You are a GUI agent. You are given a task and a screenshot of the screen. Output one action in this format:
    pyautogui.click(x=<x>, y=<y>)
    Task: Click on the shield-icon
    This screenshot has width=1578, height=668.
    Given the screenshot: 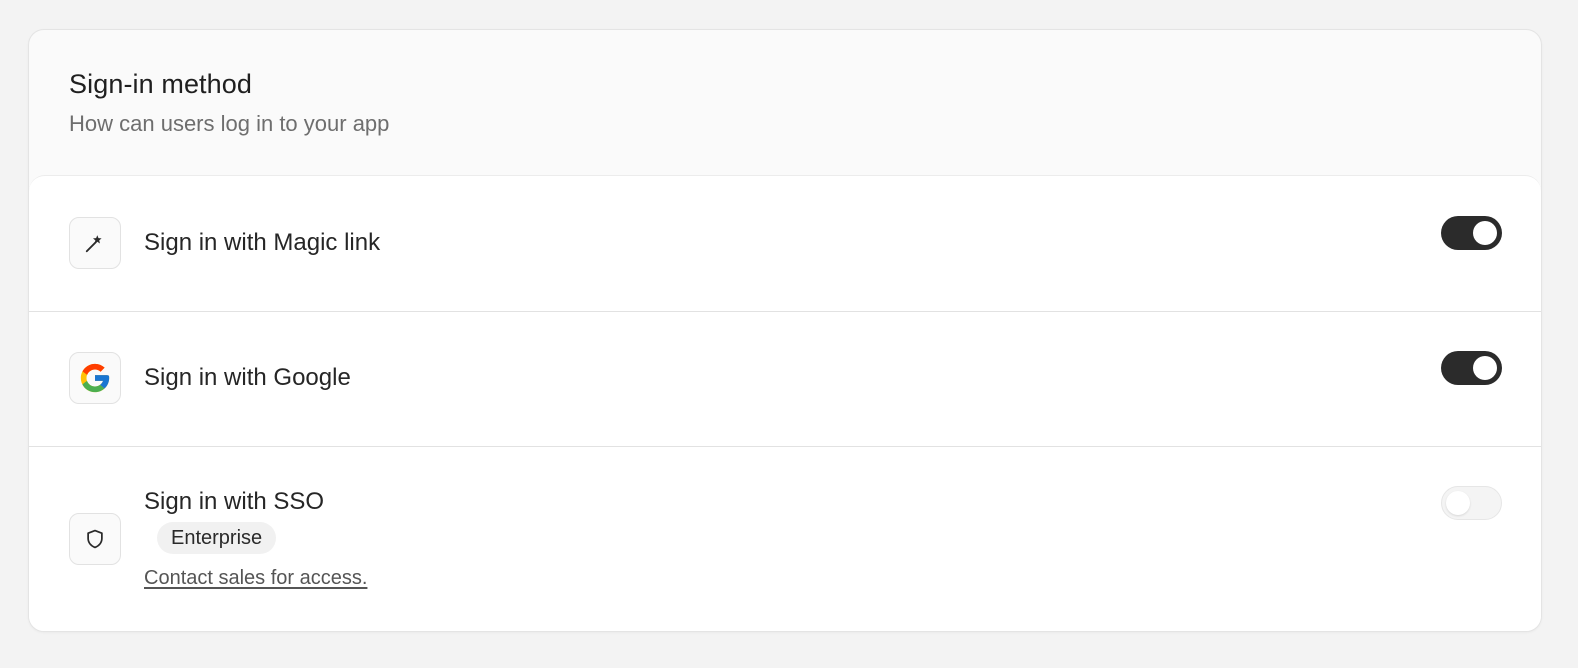 What is the action you would take?
    pyautogui.click(x=95, y=539)
    